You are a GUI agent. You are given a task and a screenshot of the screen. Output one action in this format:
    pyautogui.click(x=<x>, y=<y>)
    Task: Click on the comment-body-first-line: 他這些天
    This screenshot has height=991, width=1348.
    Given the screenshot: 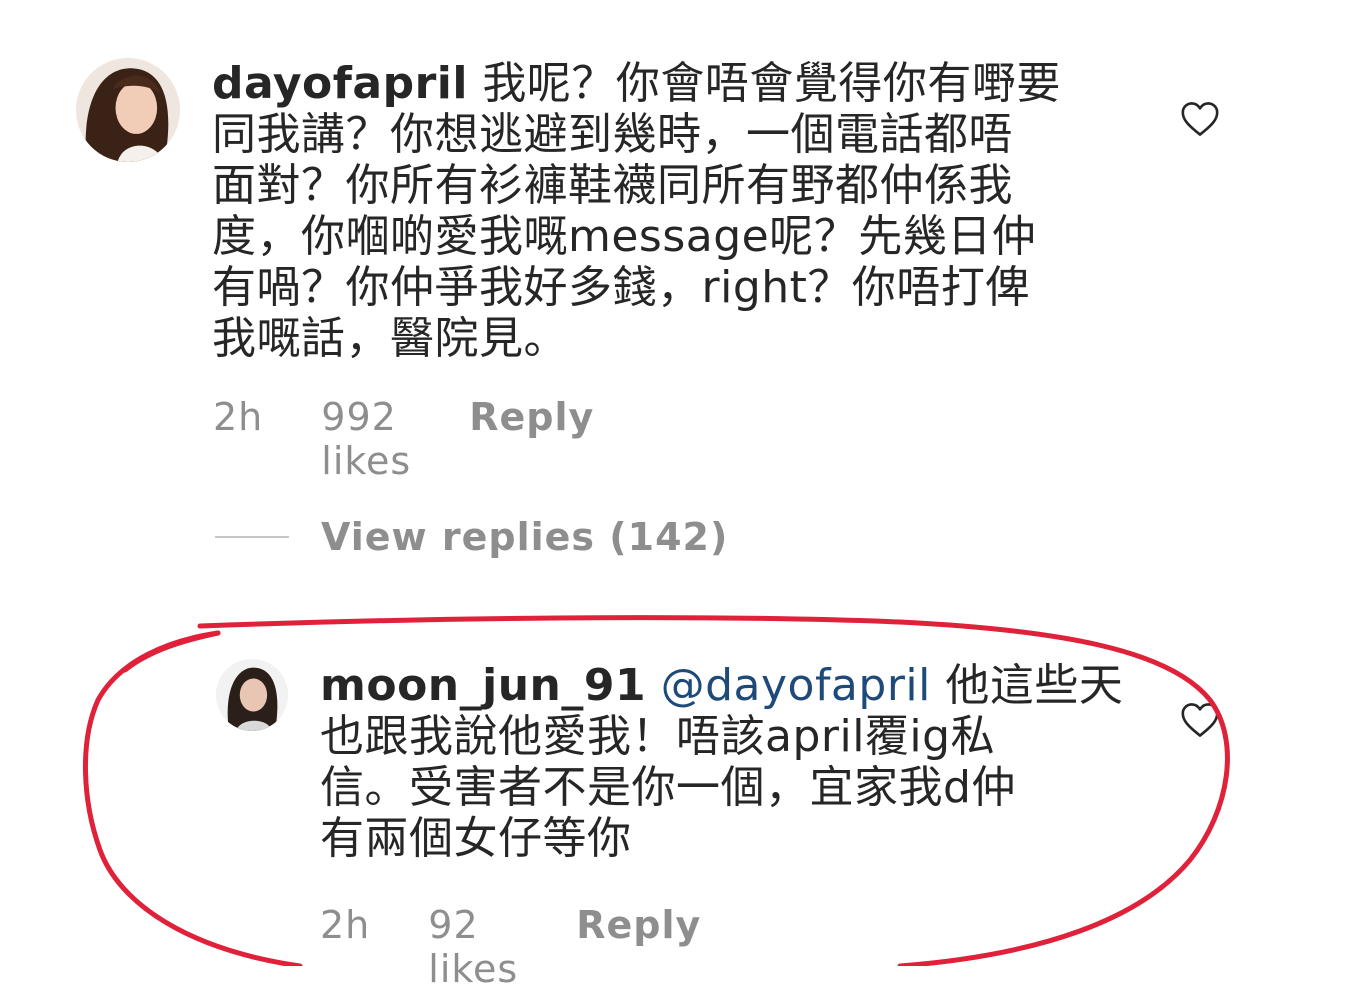 What is the action you would take?
    pyautogui.click(x=1027, y=685)
    